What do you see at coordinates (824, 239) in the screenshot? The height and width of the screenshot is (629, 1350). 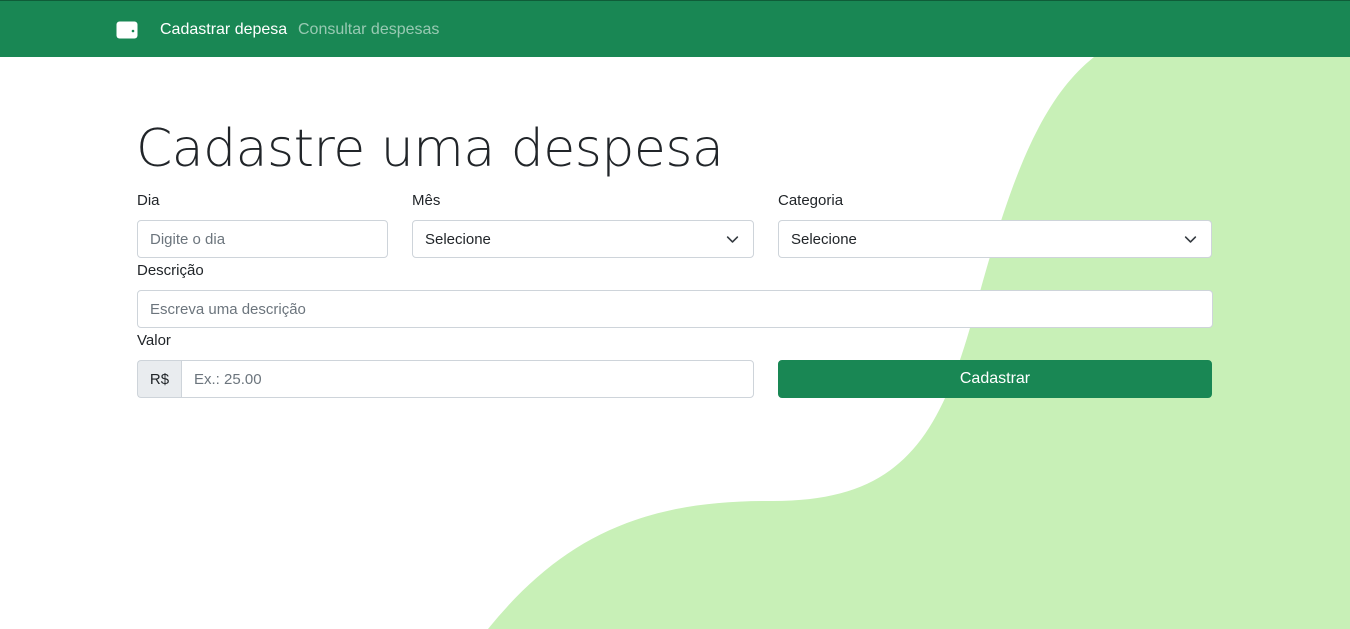 I see `categoria-select-value: Selecione` at bounding box center [824, 239].